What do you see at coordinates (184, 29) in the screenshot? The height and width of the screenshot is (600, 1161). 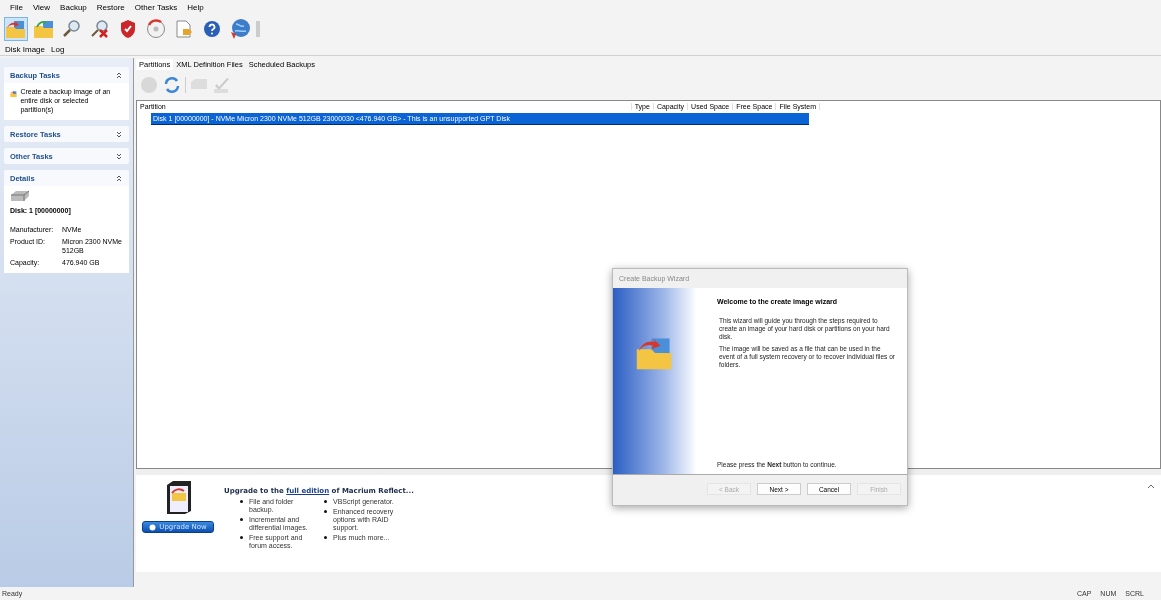 I see `document-icon` at bounding box center [184, 29].